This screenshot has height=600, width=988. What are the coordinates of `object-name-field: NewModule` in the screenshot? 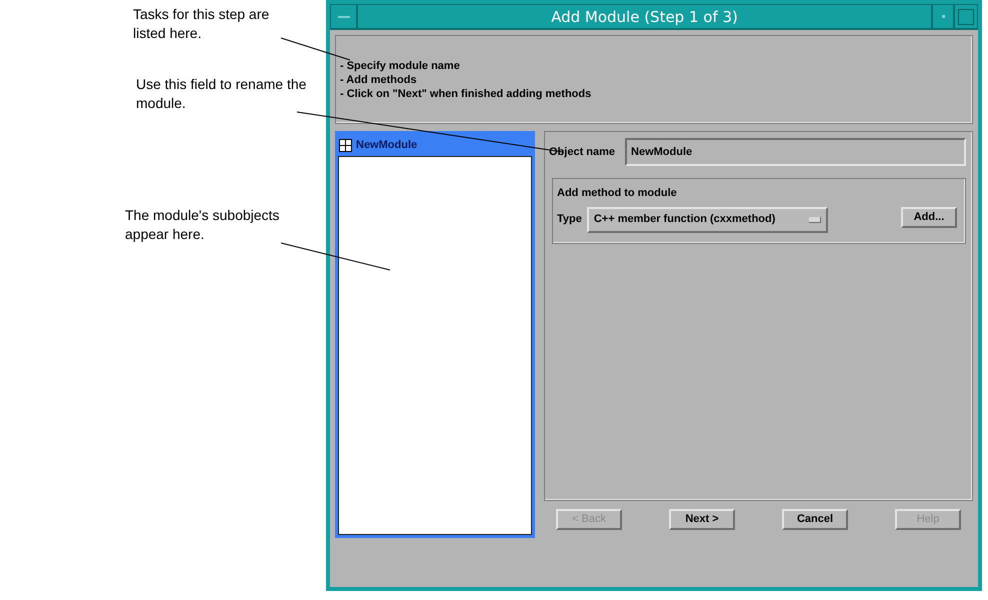 It's located at (795, 152).